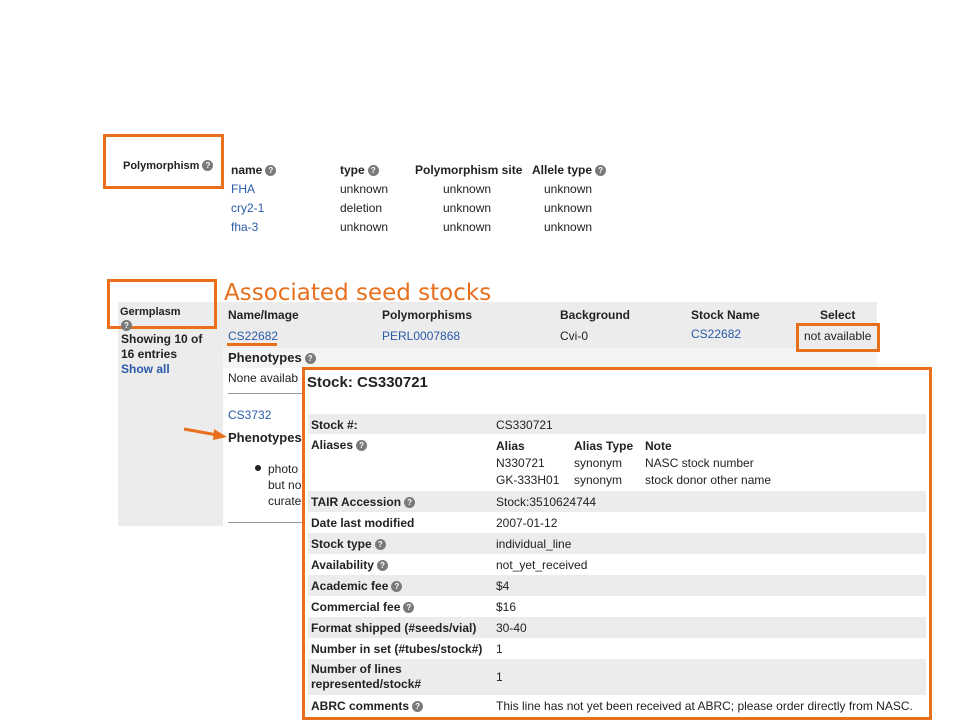  Describe the element at coordinates (244, 227) in the screenshot. I see `poly-row-name-link: fha-3` at that location.